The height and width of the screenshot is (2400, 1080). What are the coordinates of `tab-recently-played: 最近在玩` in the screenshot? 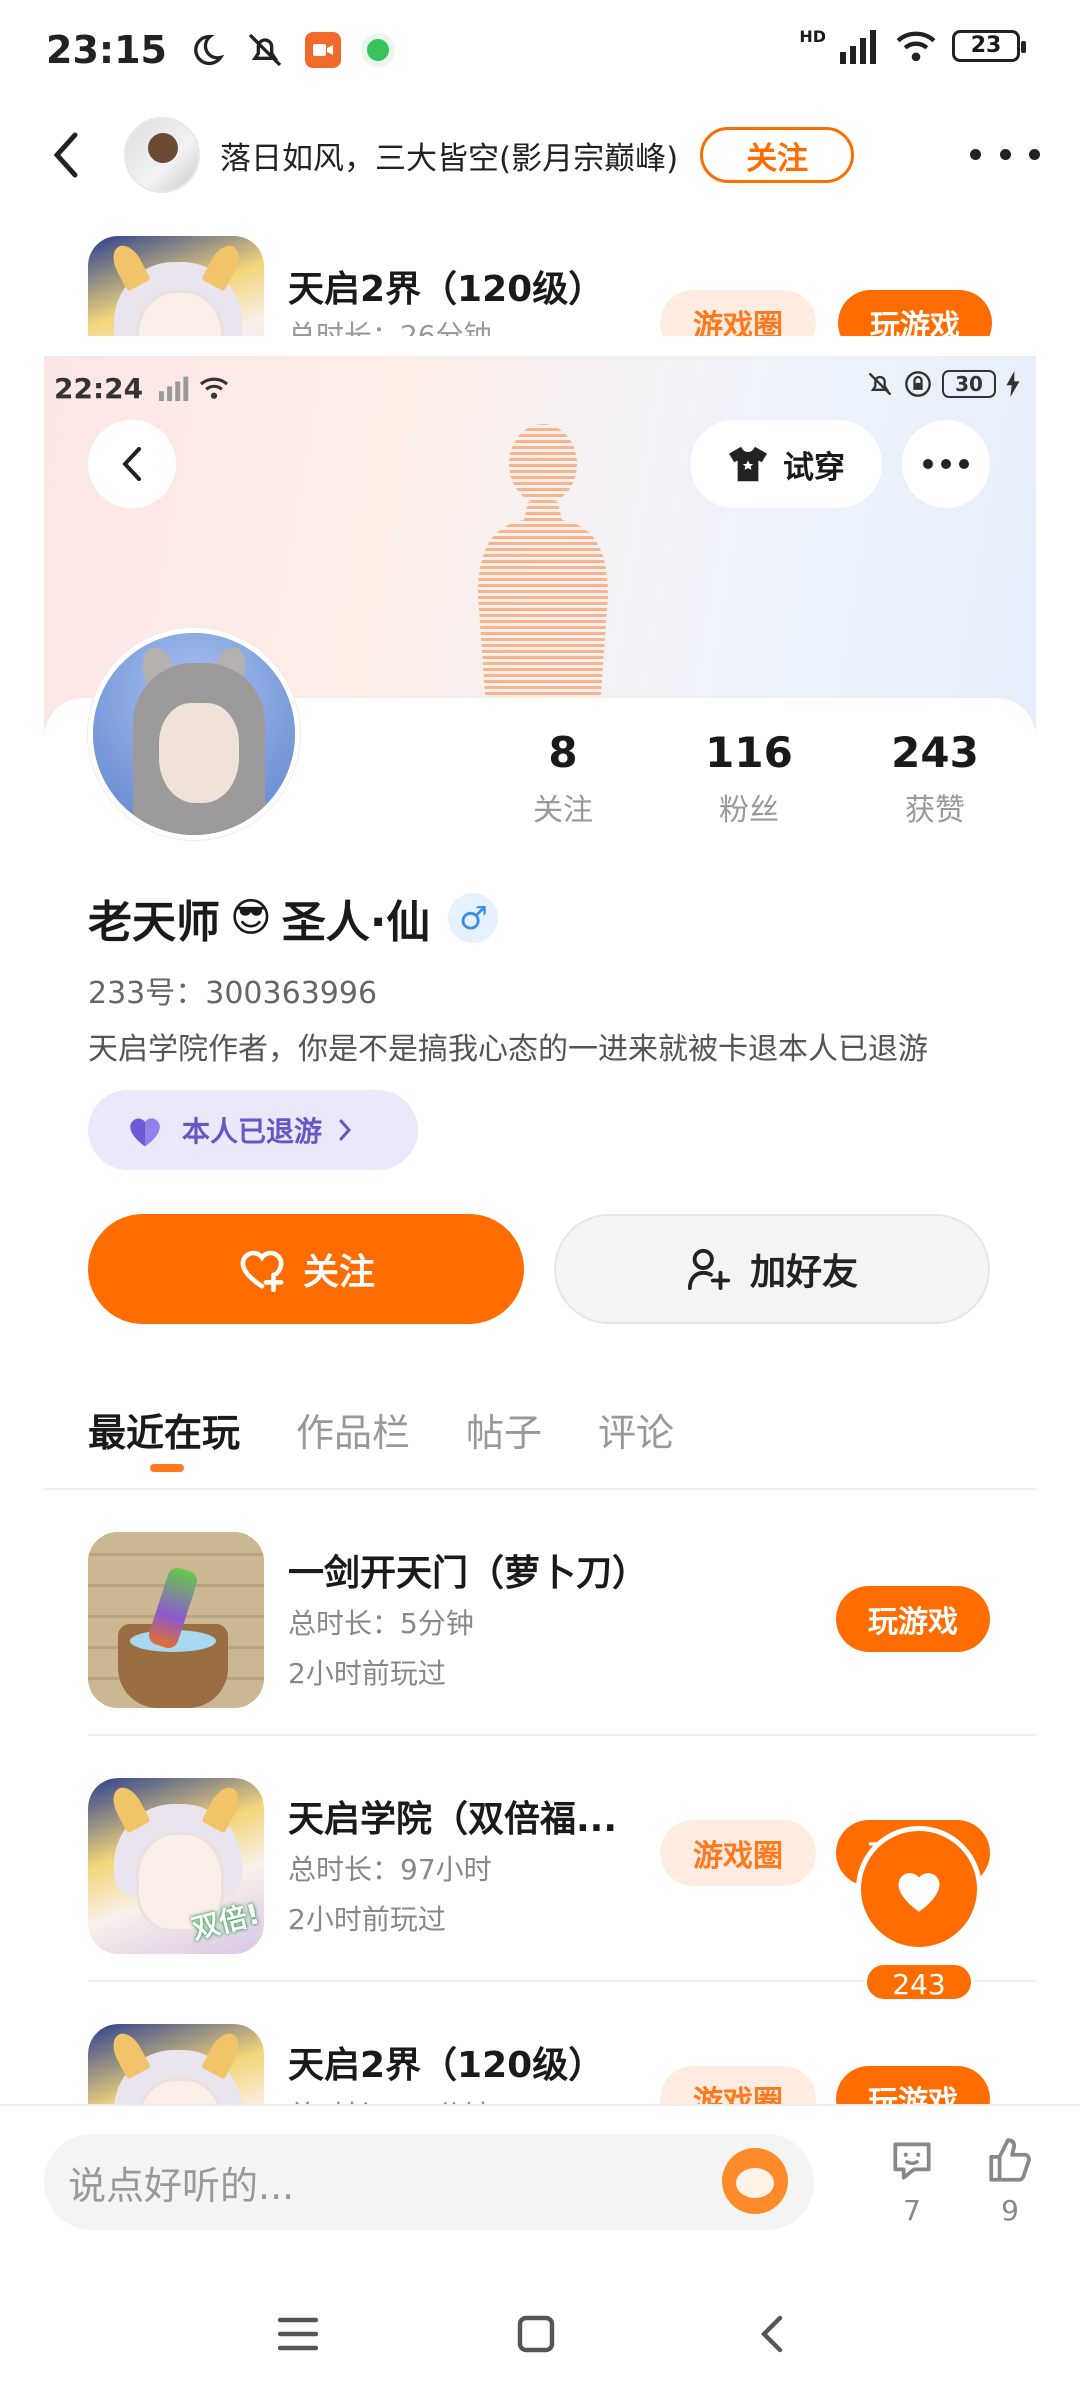 It's located at (164, 1437).